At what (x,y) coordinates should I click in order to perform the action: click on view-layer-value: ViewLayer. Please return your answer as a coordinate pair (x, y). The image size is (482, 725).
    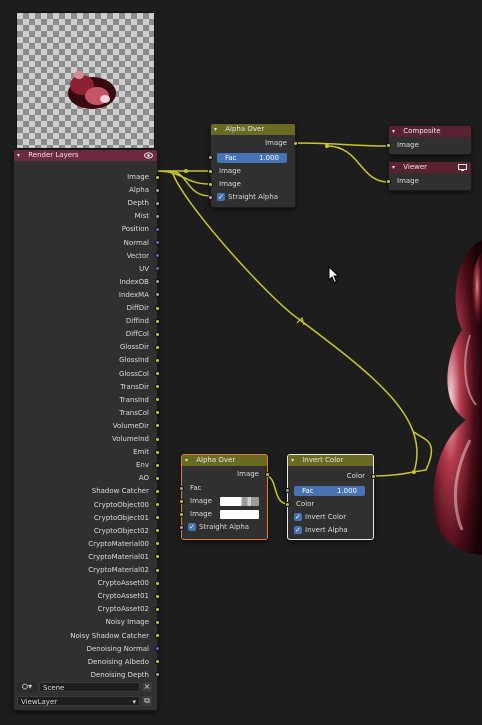
    Looking at the image, I should click on (39, 702).